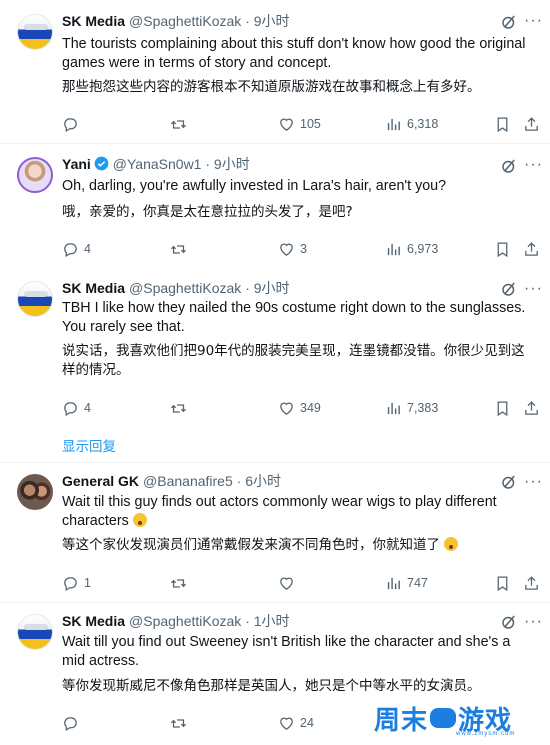 The width and height of the screenshot is (550, 745). I want to click on tweet-actions: 4 3 6,973, so click(301, 249).